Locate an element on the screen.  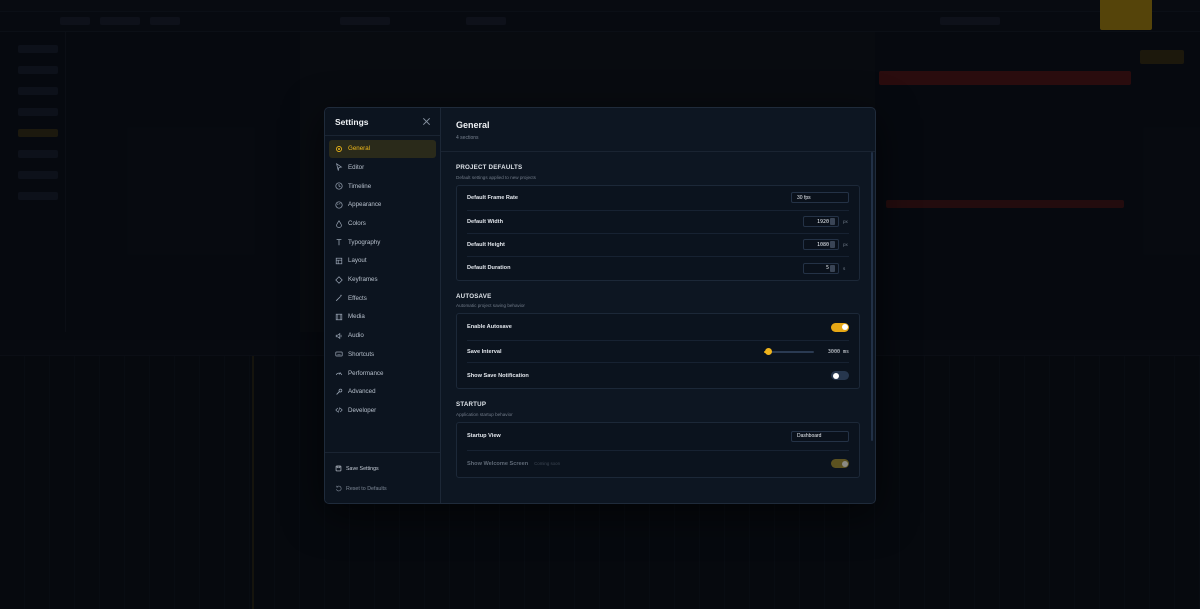
frame-rate-label: Default Frame Rate is located at coordinates (492, 197).